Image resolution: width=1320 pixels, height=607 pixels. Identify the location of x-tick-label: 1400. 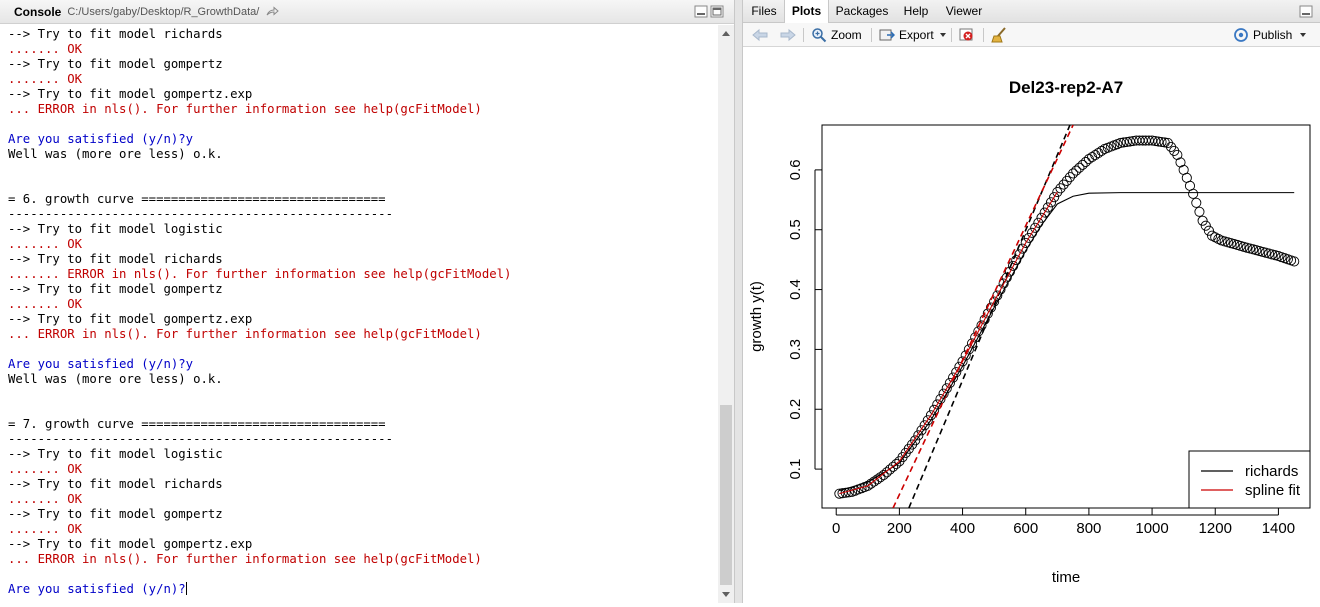
(1278, 528).